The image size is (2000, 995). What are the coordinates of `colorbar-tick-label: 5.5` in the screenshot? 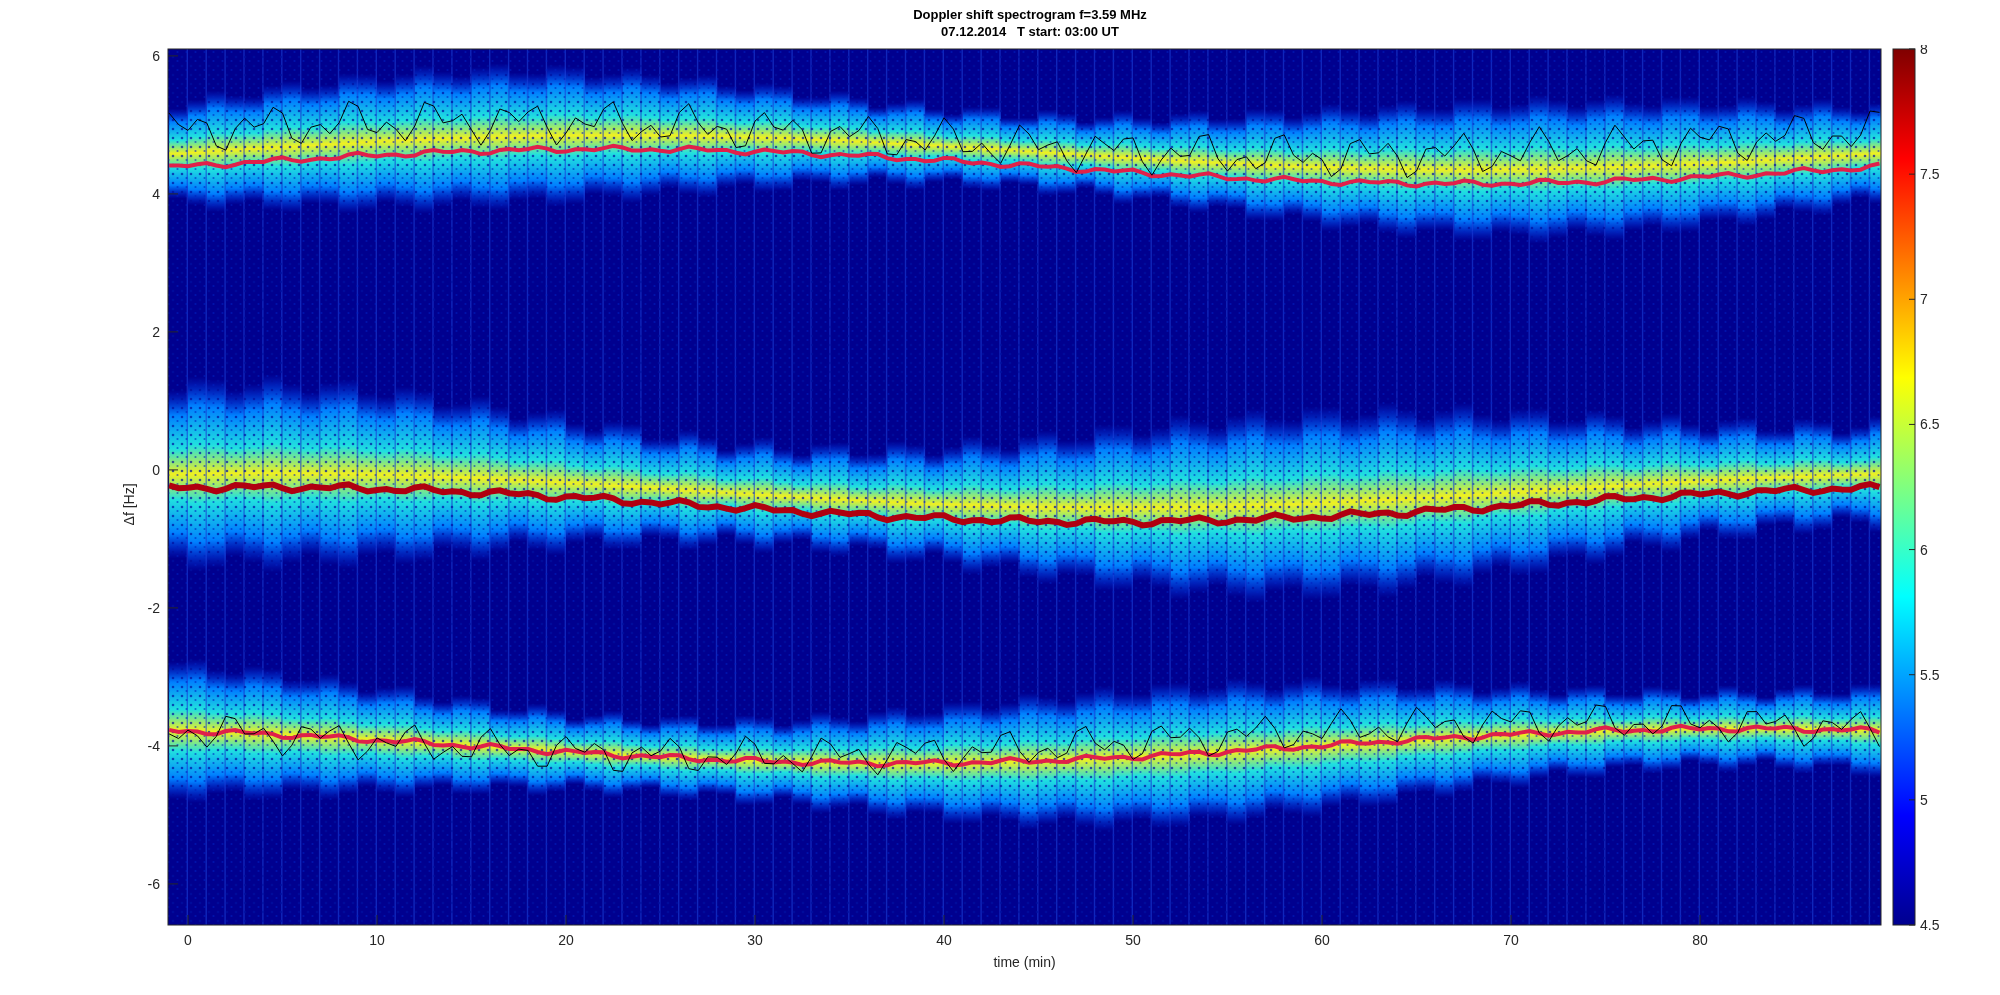 It's located at (1930, 674).